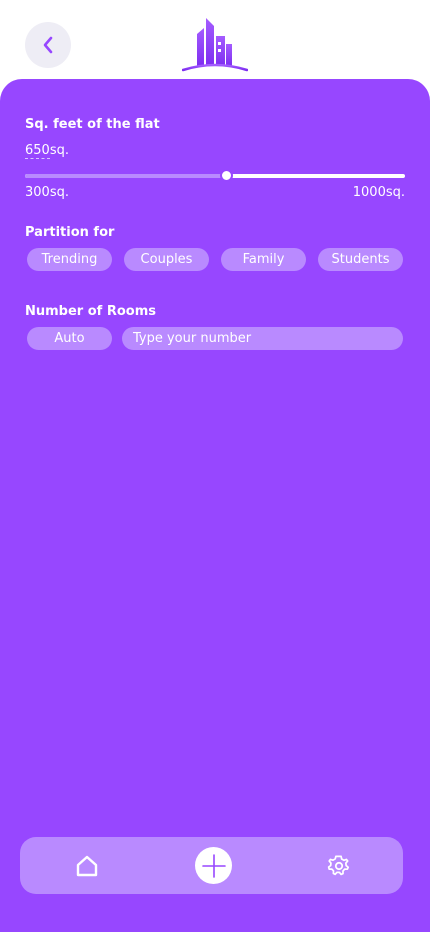  Describe the element at coordinates (166, 259) in the screenshot. I see `partition-chip-couples: Couples` at that location.